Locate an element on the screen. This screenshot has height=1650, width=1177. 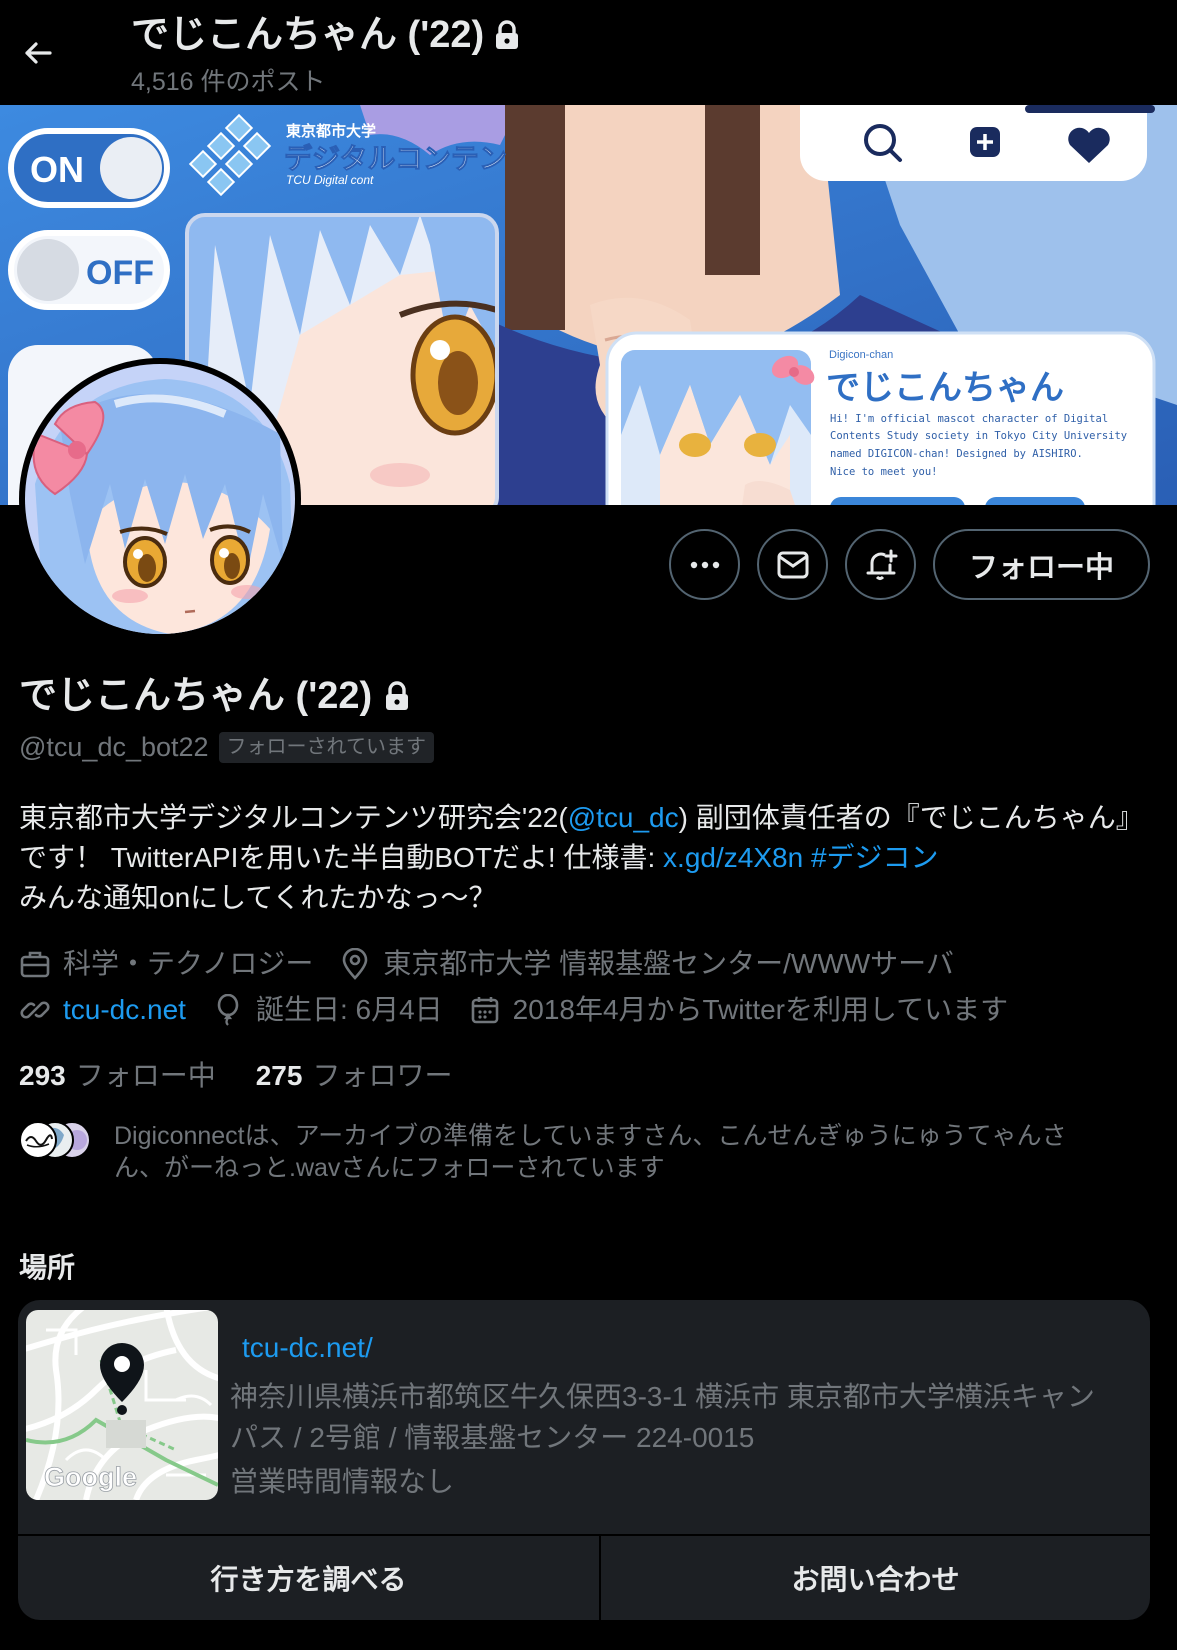
map-thumbnail: Google is located at coordinates (122, 1405).